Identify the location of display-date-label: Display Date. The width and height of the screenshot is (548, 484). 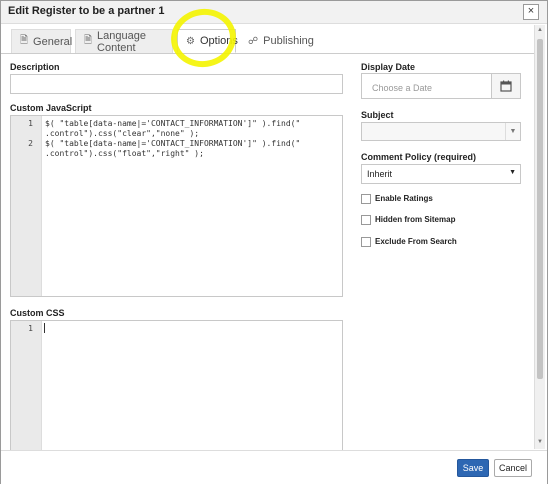
(388, 67).